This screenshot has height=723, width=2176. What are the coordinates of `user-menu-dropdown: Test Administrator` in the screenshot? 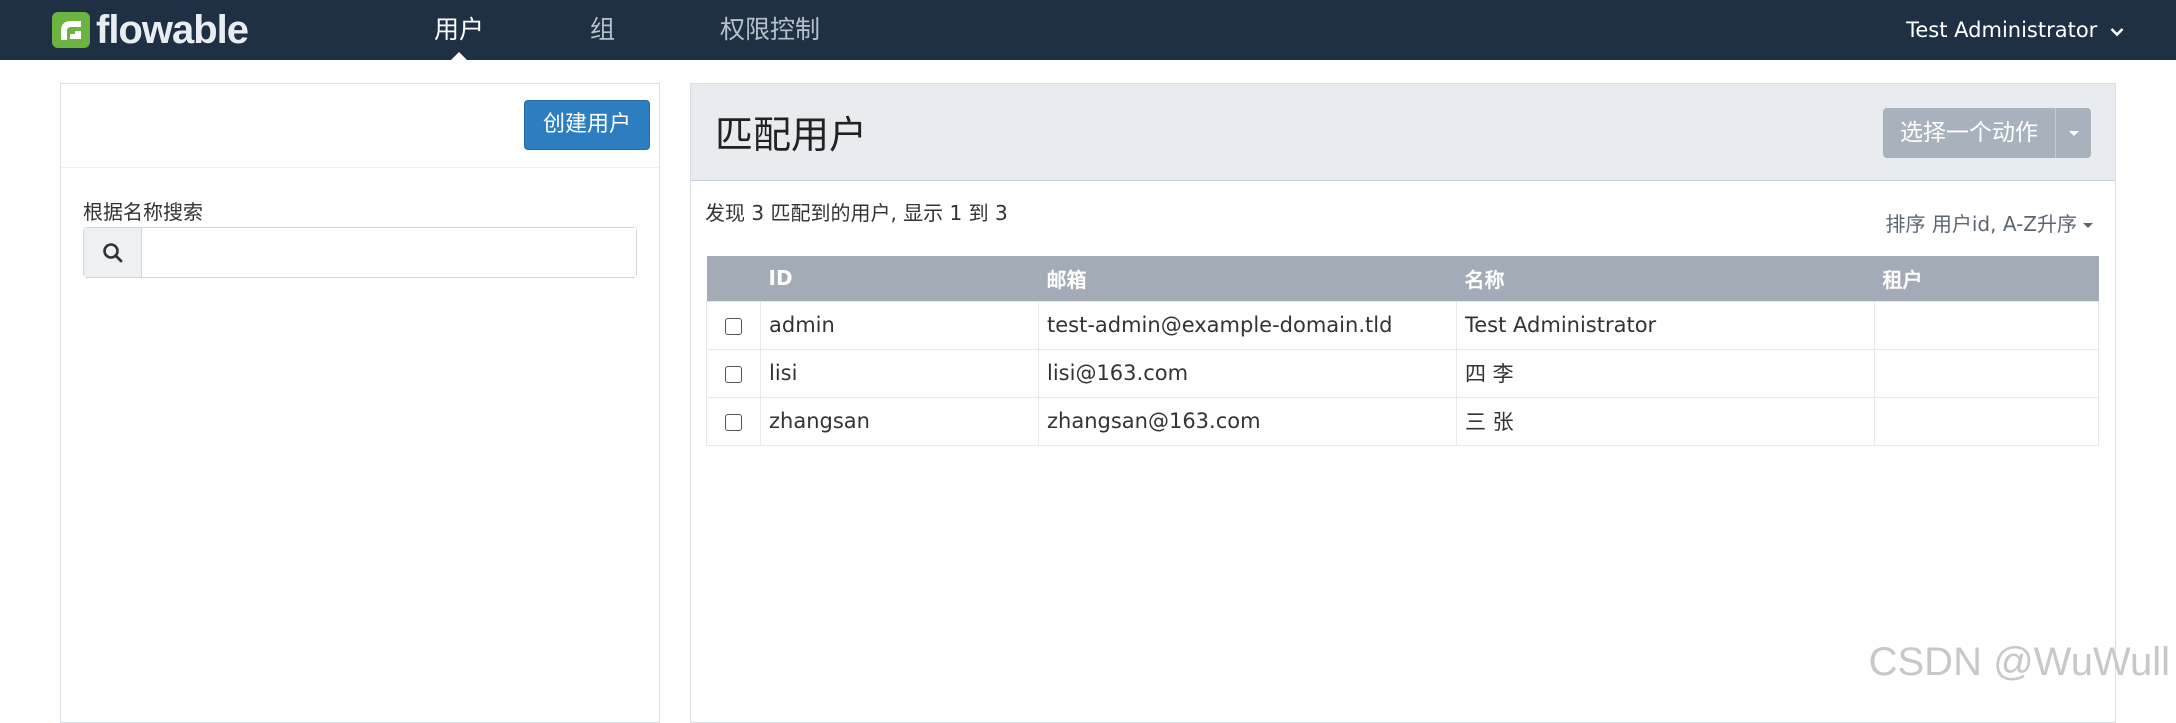 It's located at (2015, 30).